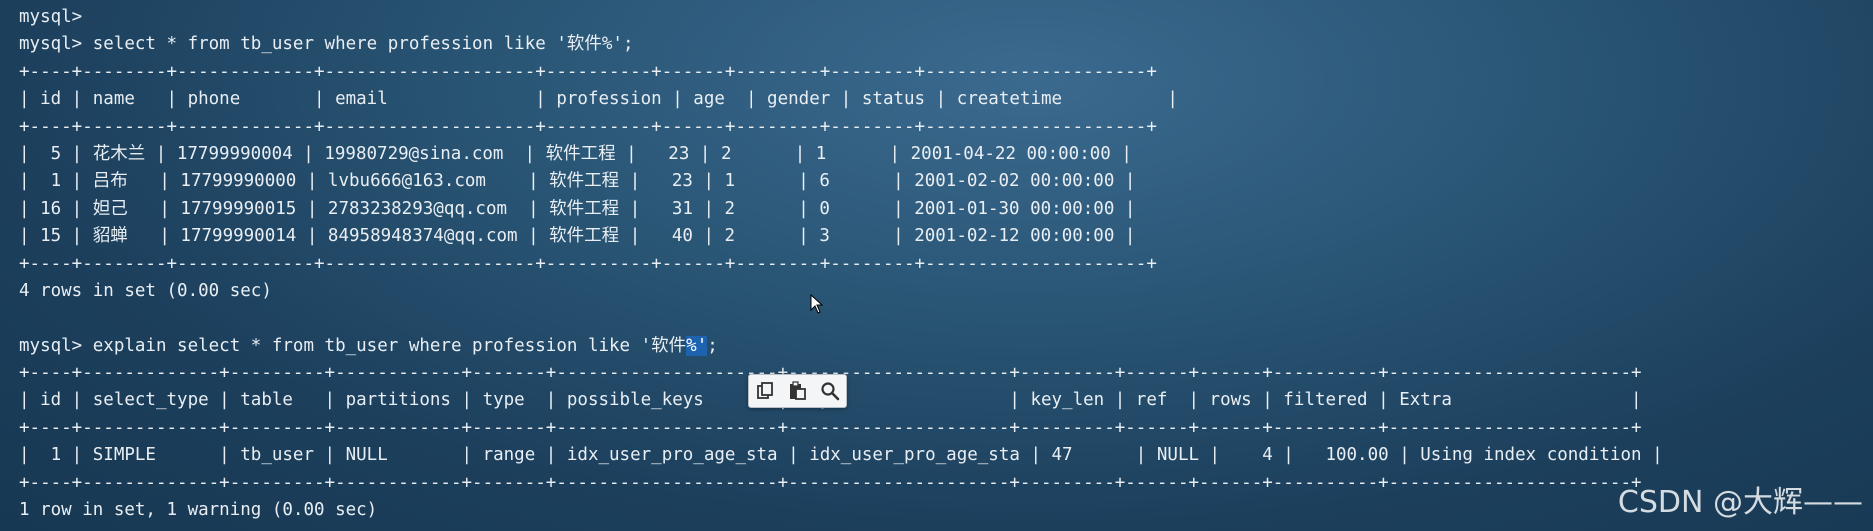 The image size is (1873, 531). I want to click on paste-icon, so click(798, 390).